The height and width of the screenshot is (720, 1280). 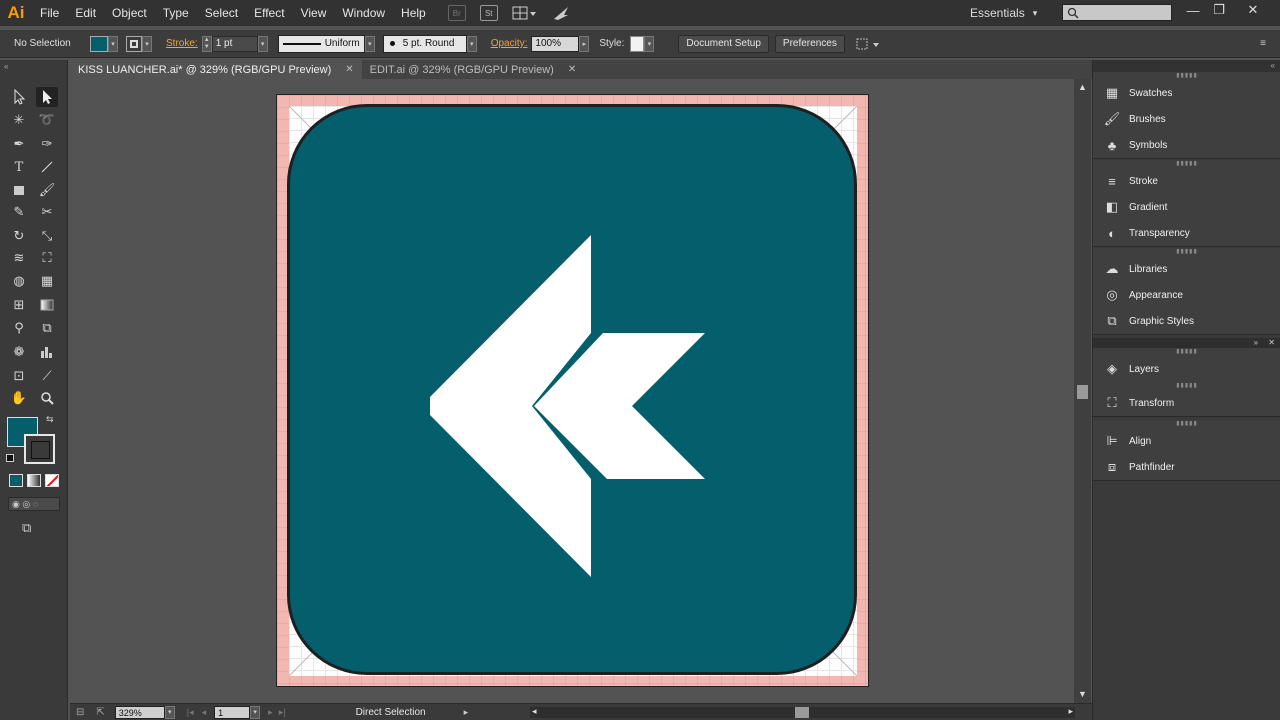 I want to click on collapse-dock-icon: «, so click(x=1186, y=66).